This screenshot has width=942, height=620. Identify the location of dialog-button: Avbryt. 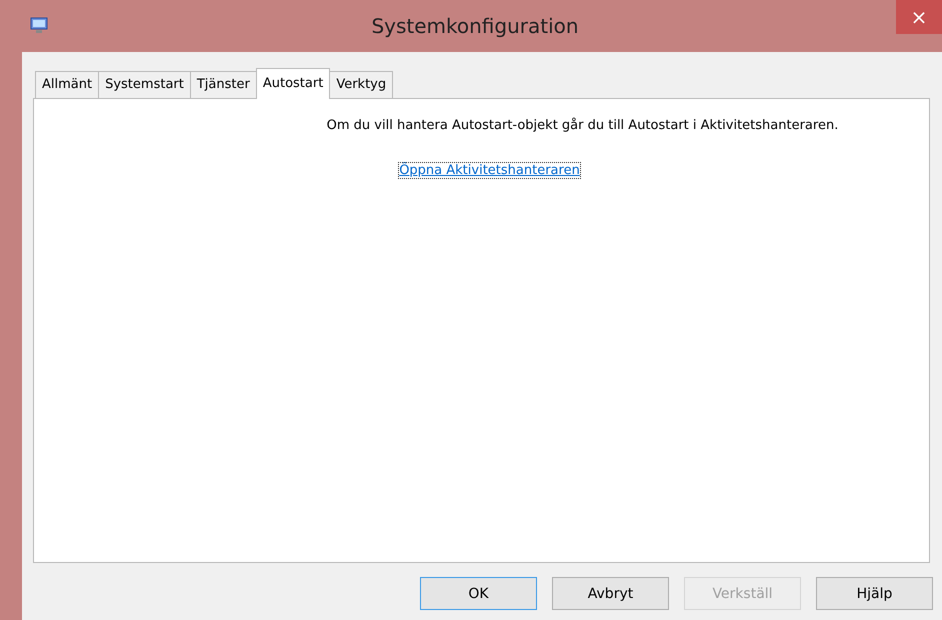
(610, 593).